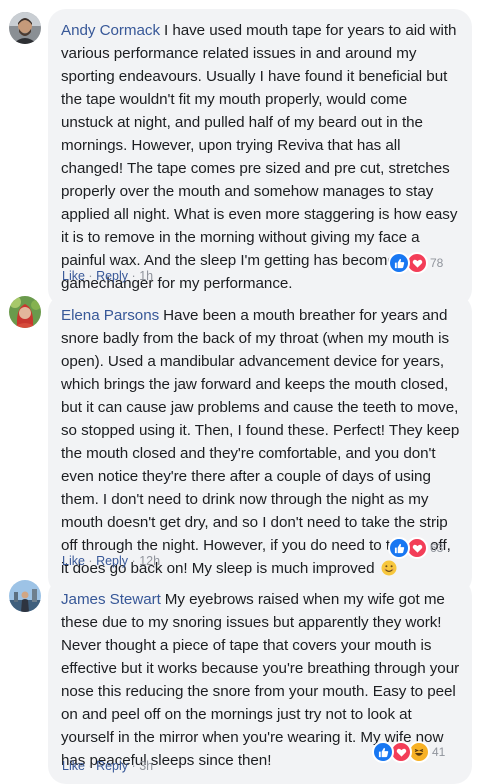 This screenshot has width=481, height=784. What do you see at coordinates (437, 548) in the screenshot?
I see `reaction-count: 63` at bounding box center [437, 548].